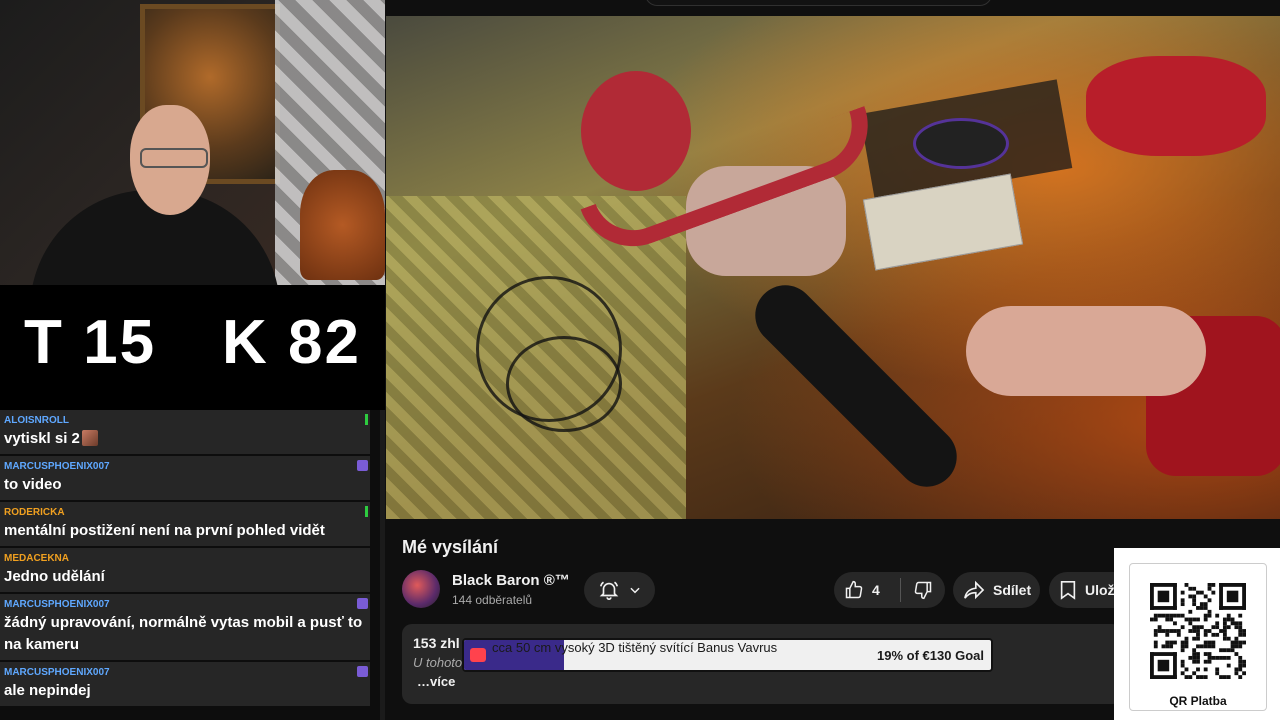 This screenshot has width=1280, height=720. What do you see at coordinates (184, 513) in the screenshot?
I see `chat-username: RODERICKA` at bounding box center [184, 513].